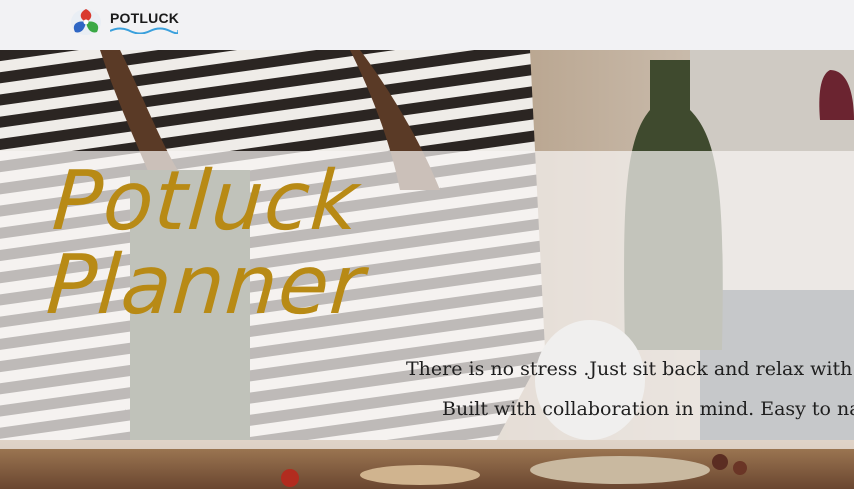  Describe the element at coordinates (145, 18) in the screenshot. I see `logo-text: POTLUCK` at that location.